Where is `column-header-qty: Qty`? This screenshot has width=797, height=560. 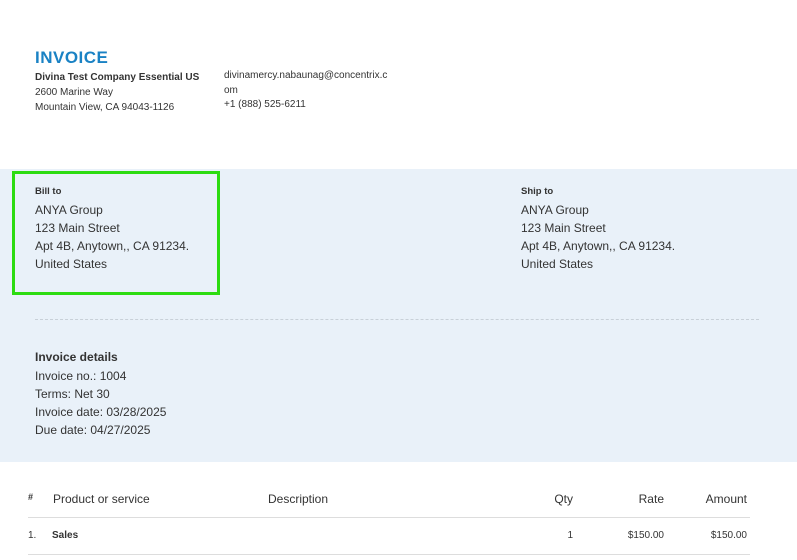
column-header-qty: Qty is located at coordinates (563, 499).